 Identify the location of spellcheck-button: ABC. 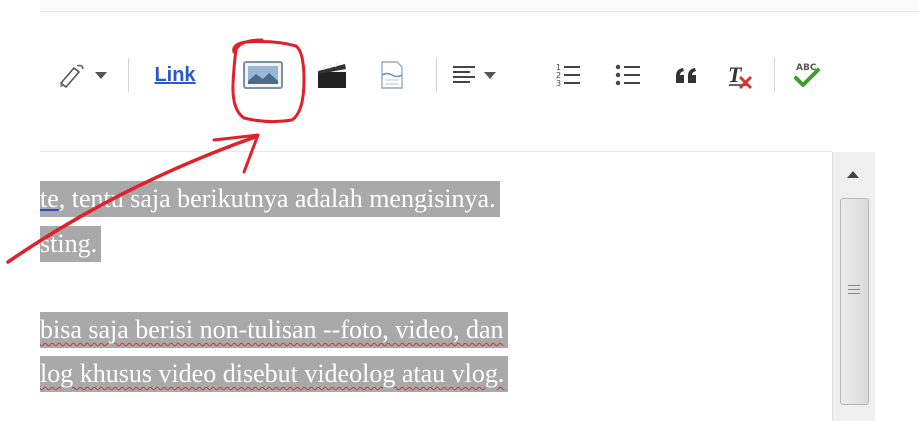
(807, 75).